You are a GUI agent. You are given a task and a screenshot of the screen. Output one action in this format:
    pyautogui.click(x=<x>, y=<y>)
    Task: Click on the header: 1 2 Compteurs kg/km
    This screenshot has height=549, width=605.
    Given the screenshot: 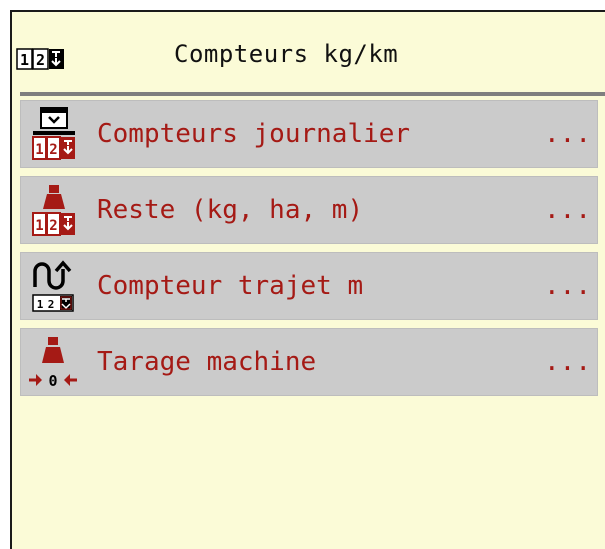 What is the action you would take?
    pyautogui.click(x=308, y=52)
    